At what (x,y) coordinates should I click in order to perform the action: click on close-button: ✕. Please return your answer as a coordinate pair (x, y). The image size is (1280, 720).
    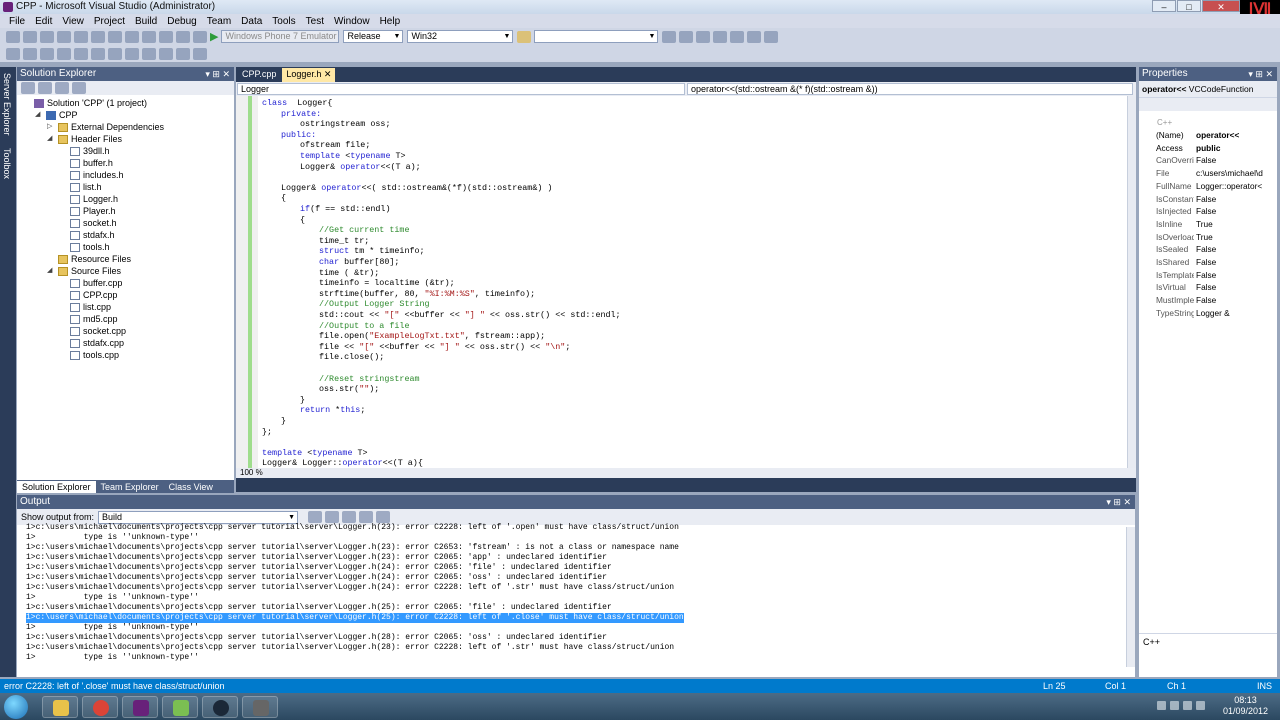
    Looking at the image, I should click on (1221, 6).